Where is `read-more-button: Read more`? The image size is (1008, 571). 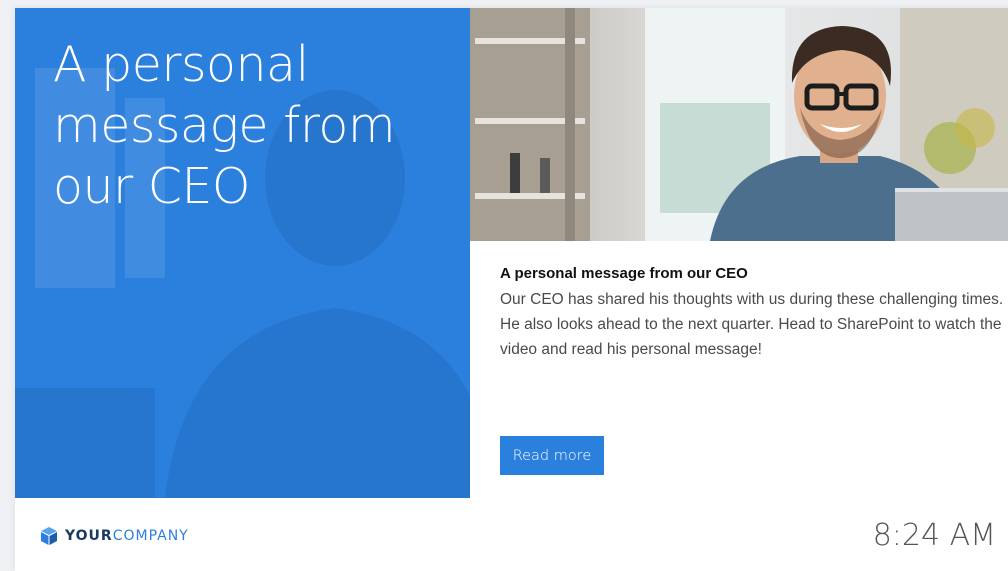
read-more-button: Read more is located at coordinates (552, 455).